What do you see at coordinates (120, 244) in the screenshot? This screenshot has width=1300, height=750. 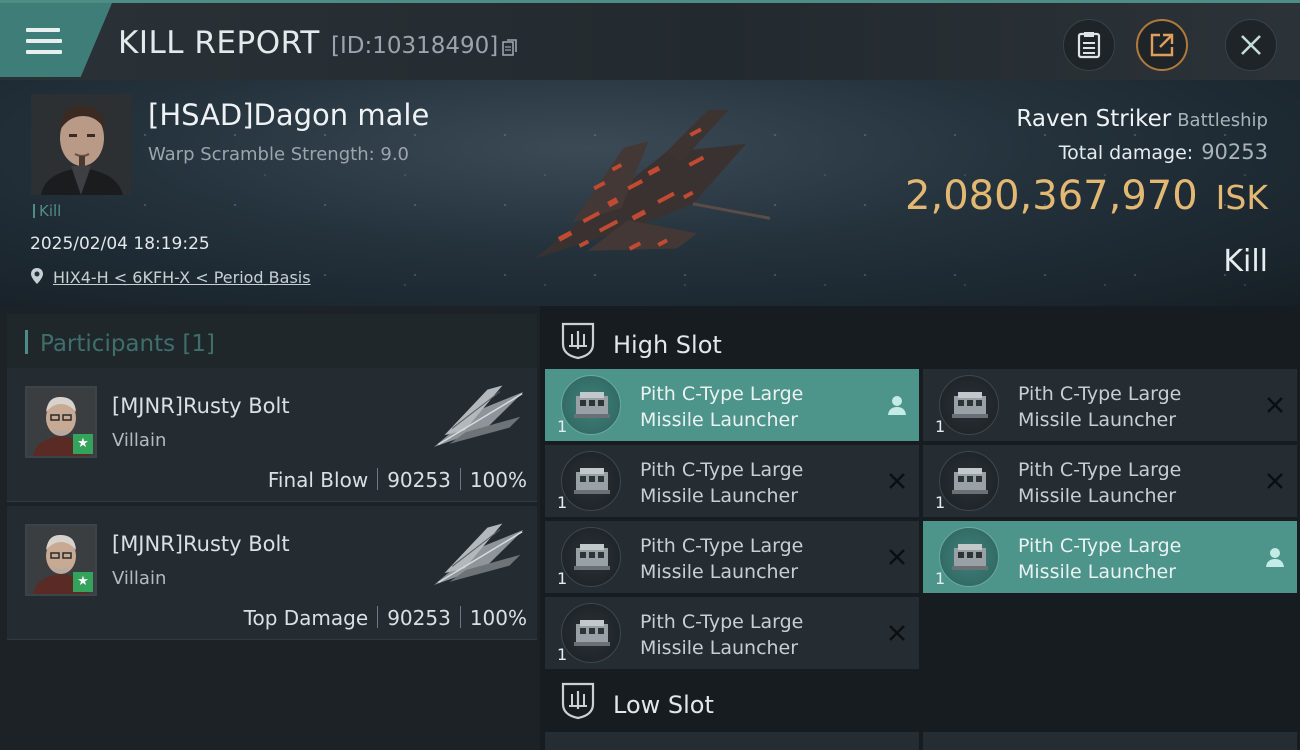 I see `kill-datetime: 2025/02/04 18:19:25` at bounding box center [120, 244].